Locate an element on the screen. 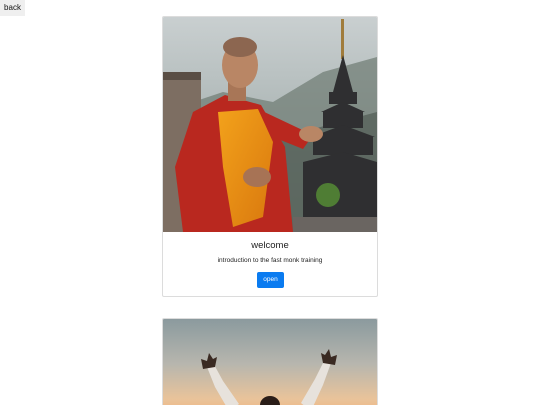 The height and width of the screenshot is (405, 540). card-title: welcome is located at coordinates (270, 245).